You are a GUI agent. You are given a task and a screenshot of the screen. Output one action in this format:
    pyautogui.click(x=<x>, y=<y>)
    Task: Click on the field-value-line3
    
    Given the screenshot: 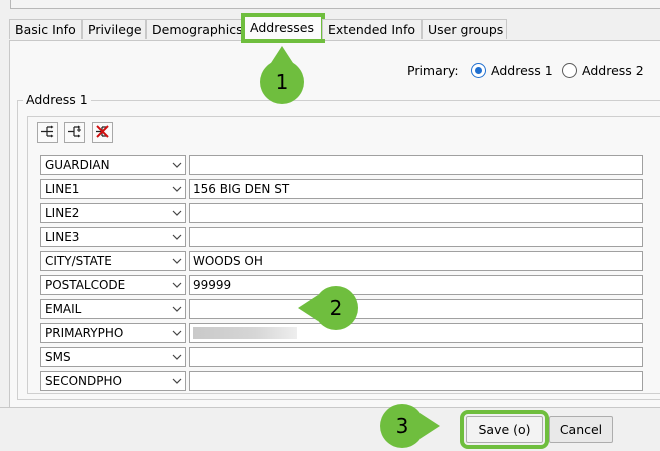 What is the action you would take?
    pyautogui.click(x=416, y=237)
    